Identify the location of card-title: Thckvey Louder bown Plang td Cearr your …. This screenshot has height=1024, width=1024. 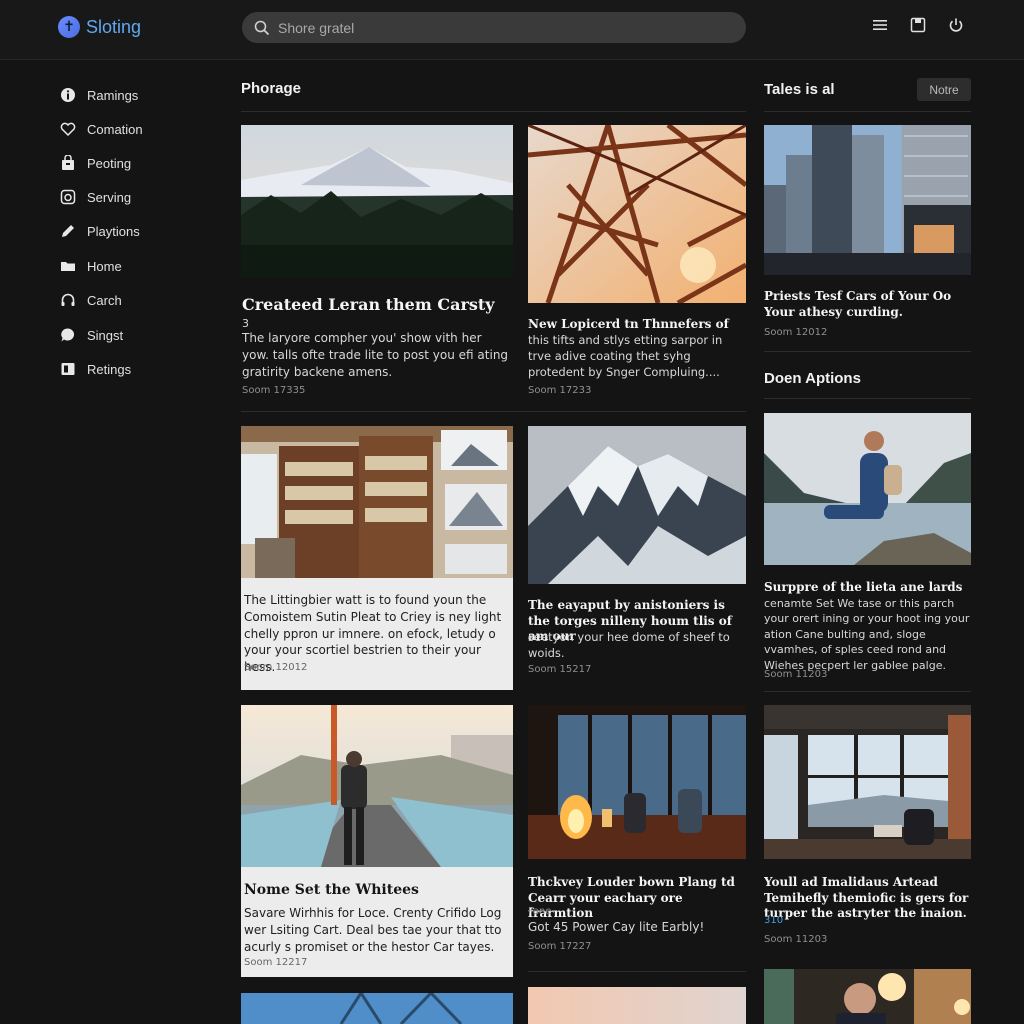
(631, 898).